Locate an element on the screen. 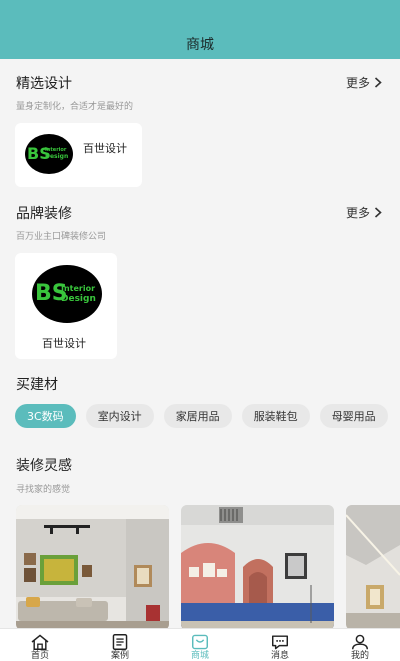  category-chip-home: 家居用品 is located at coordinates (197, 416).